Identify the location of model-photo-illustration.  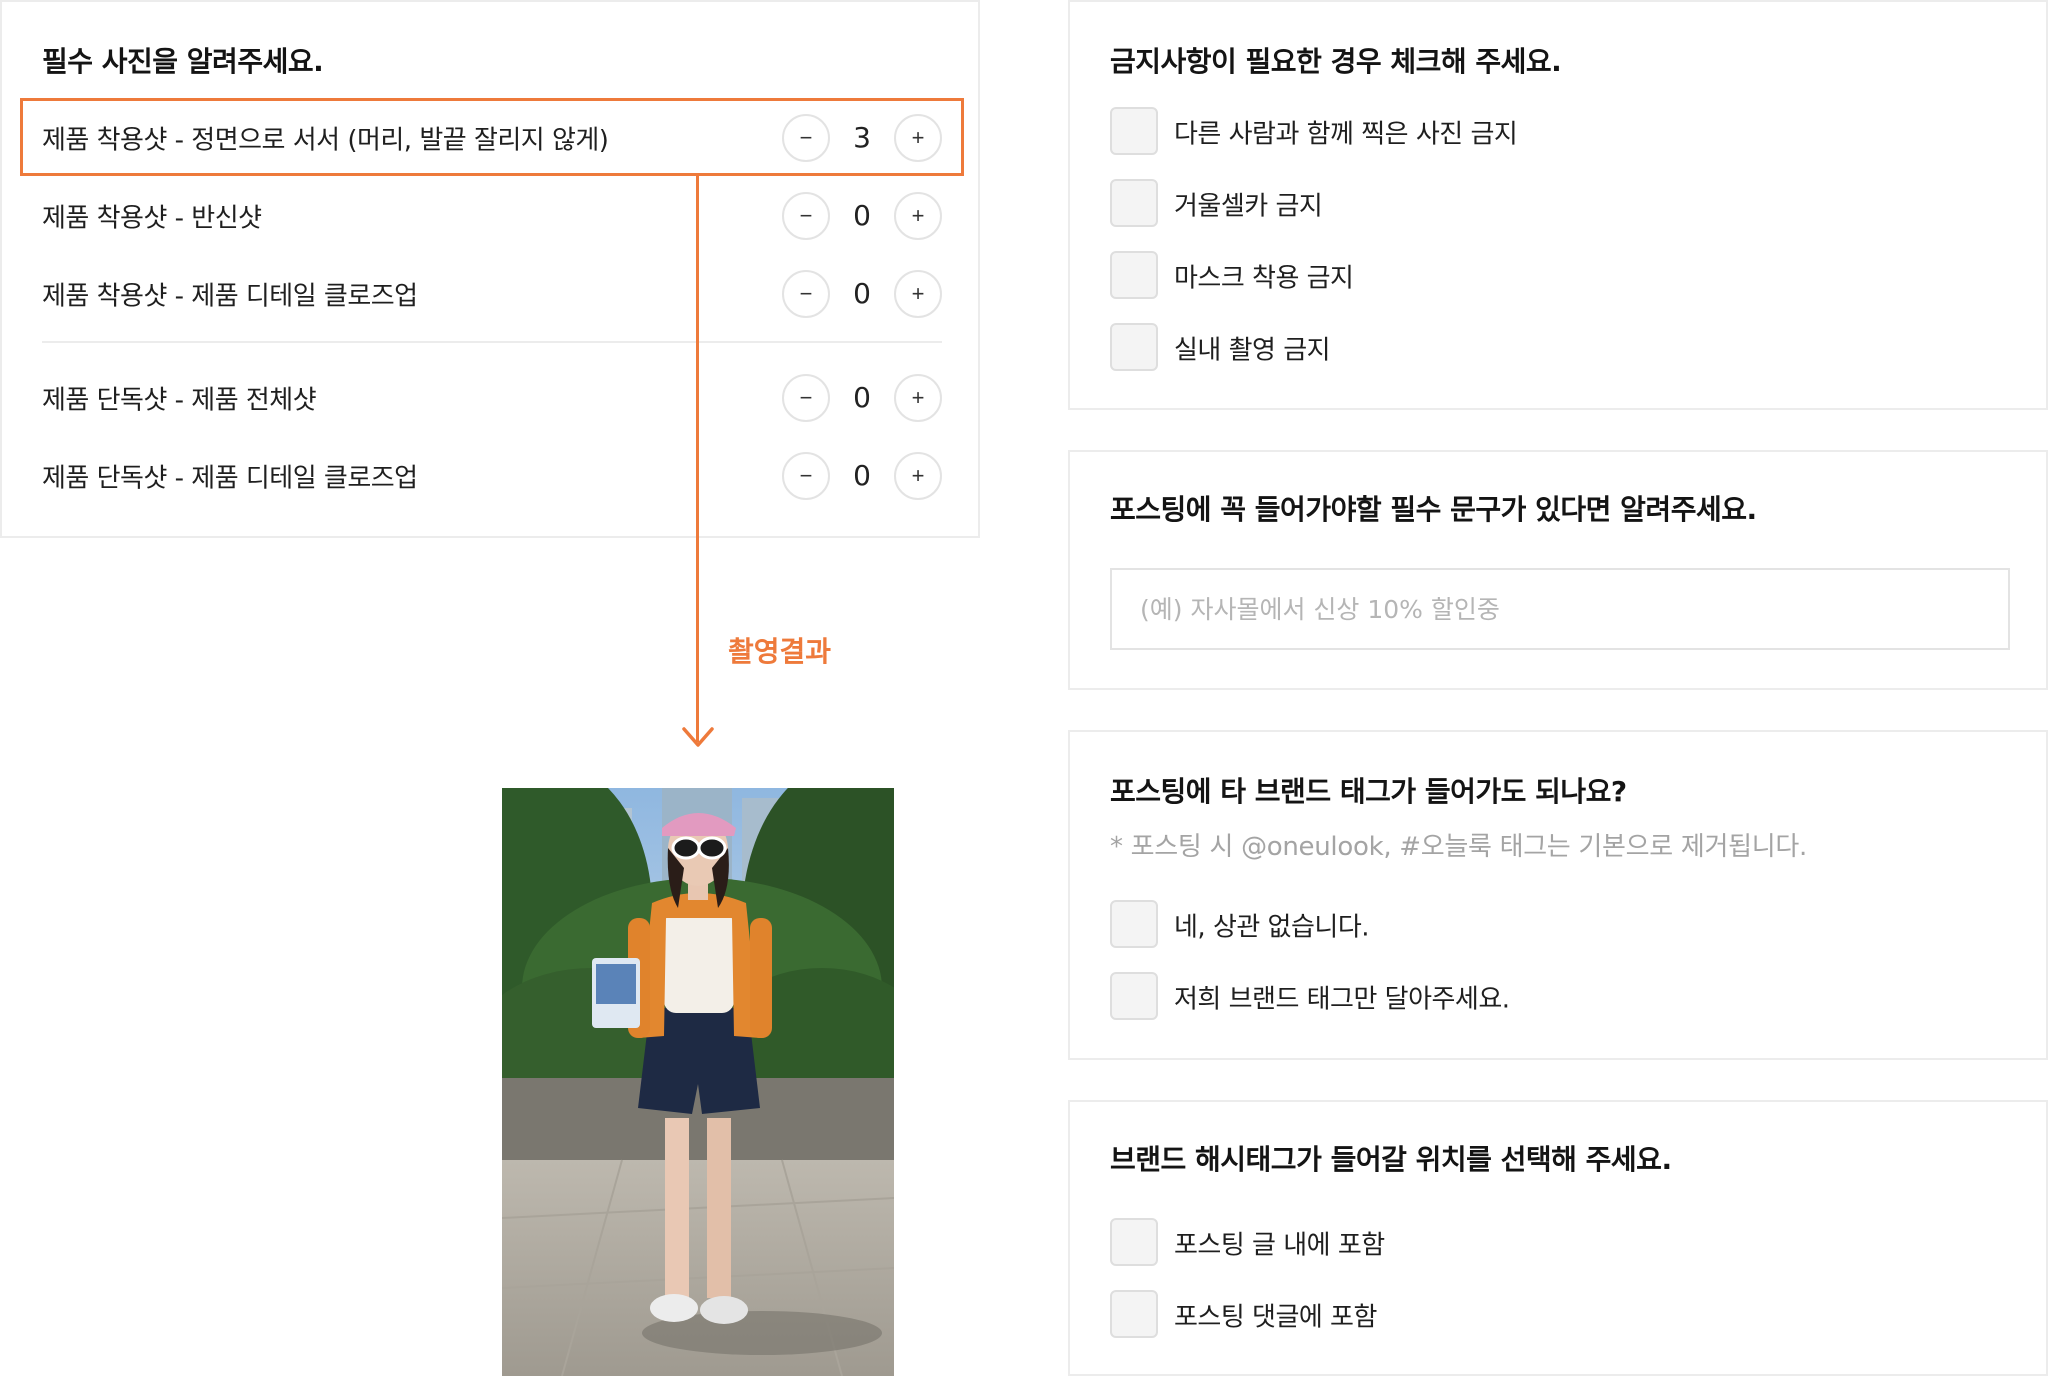
(698, 1082).